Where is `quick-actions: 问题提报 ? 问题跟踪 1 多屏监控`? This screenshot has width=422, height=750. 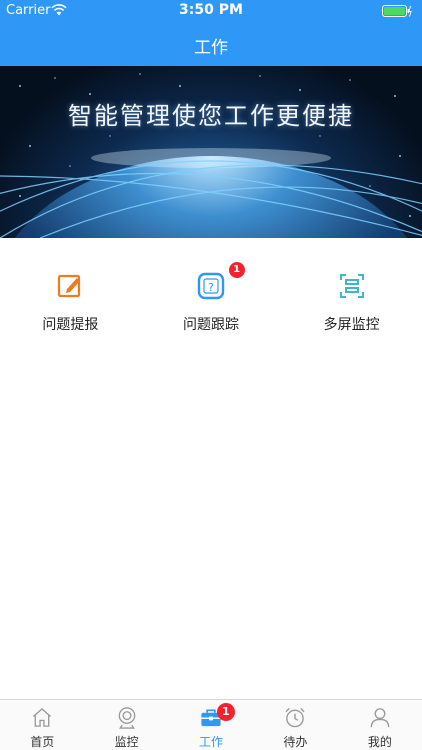 quick-actions: 问题提报 ? 问题跟踪 1 多屏监控 is located at coordinates (211, 302).